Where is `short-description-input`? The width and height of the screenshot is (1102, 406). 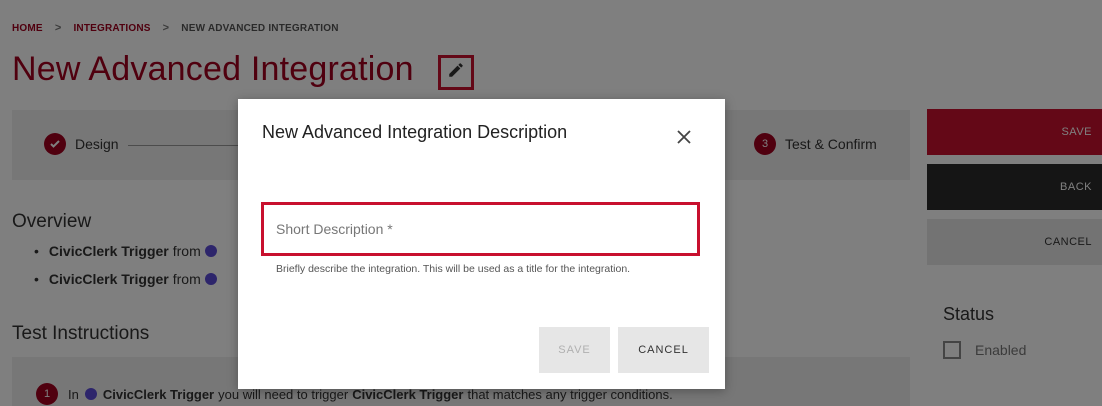 short-description-input is located at coordinates (480, 229).